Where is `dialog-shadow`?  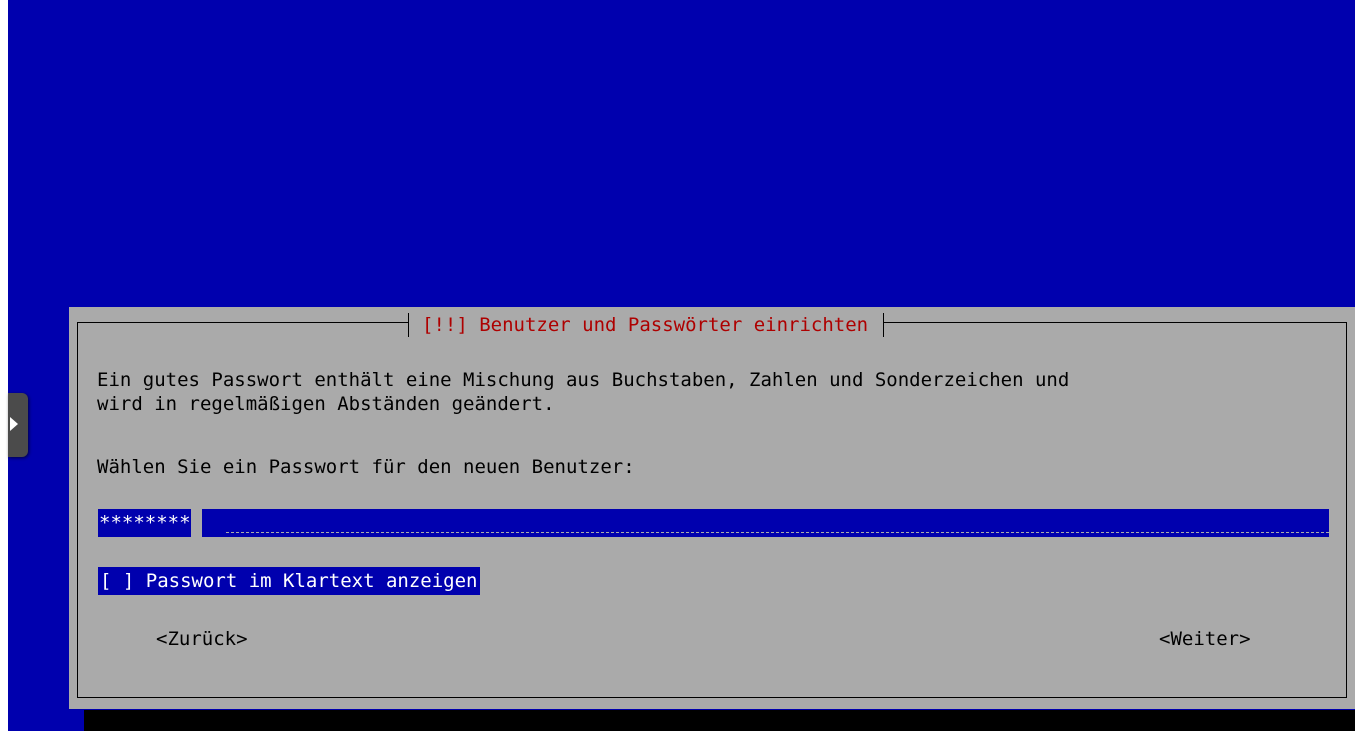
dialog-shadow is located at coordinates (719, 720).